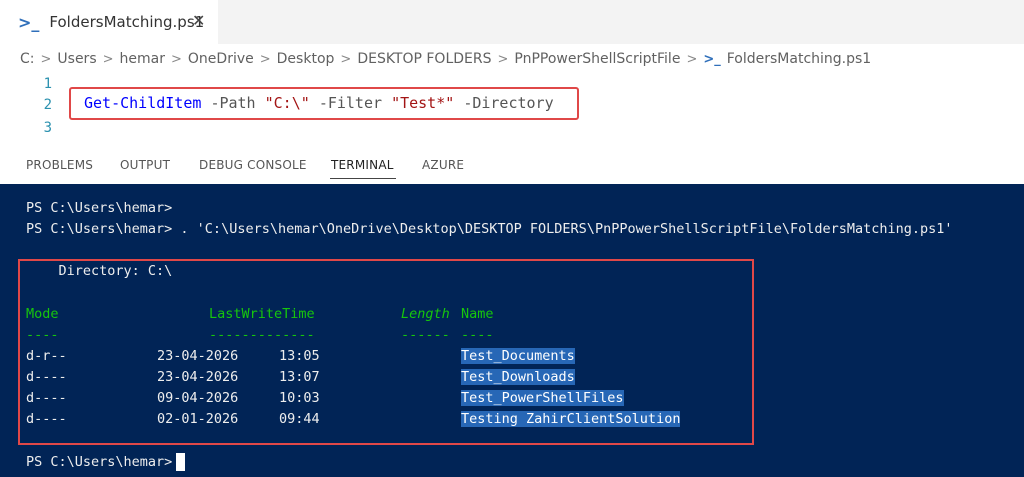  I want to click on breadcrumb-item: Users, so click(76, 59).